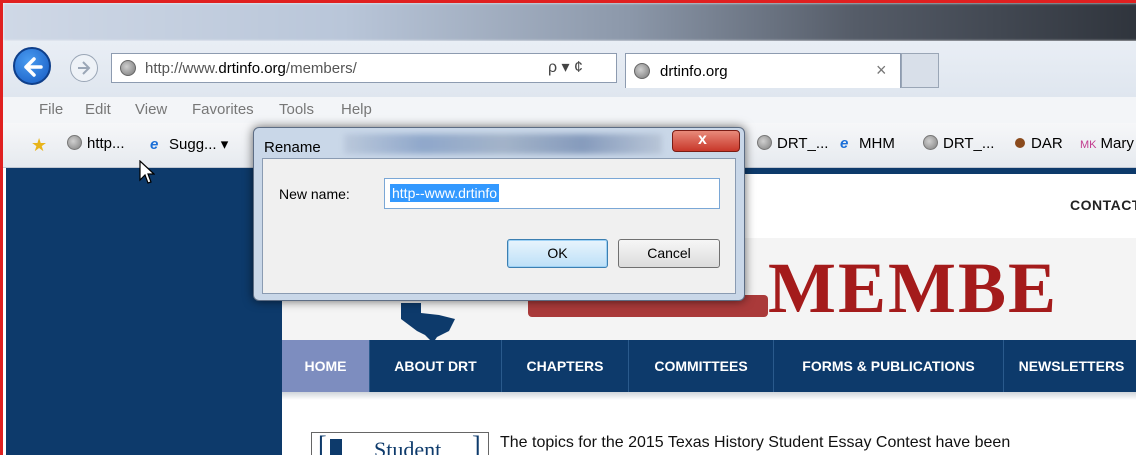 The width and height of the screenshot is (1136, 455). I want to click on menu-favorites: Favorites, so click(223, 109).